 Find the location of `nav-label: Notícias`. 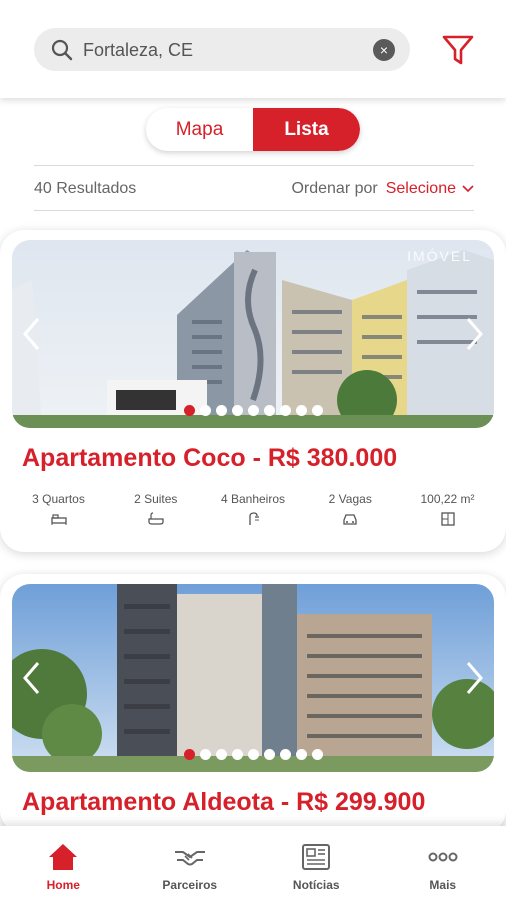

nav-label: Notícias is located at coordinates (316, 885).